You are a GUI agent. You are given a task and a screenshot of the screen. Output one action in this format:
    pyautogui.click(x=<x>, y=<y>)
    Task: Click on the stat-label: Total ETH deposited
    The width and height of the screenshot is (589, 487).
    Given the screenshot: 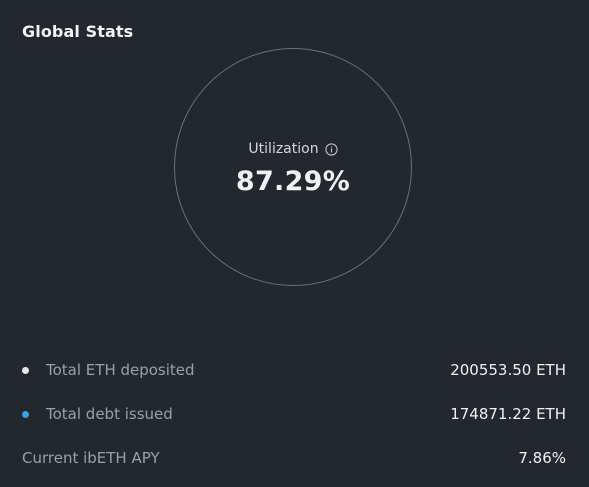 What is the action you would take?
    pyautogui.click(x=120, y=370)
    